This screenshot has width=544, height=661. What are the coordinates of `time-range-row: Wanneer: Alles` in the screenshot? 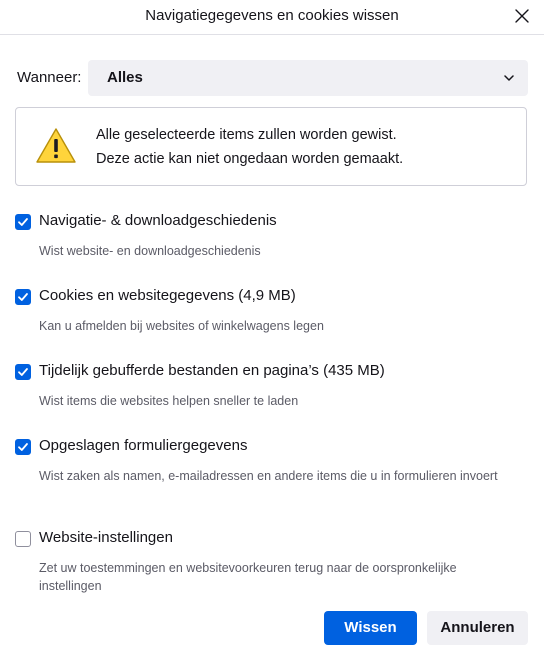 It's located at (272, 78).